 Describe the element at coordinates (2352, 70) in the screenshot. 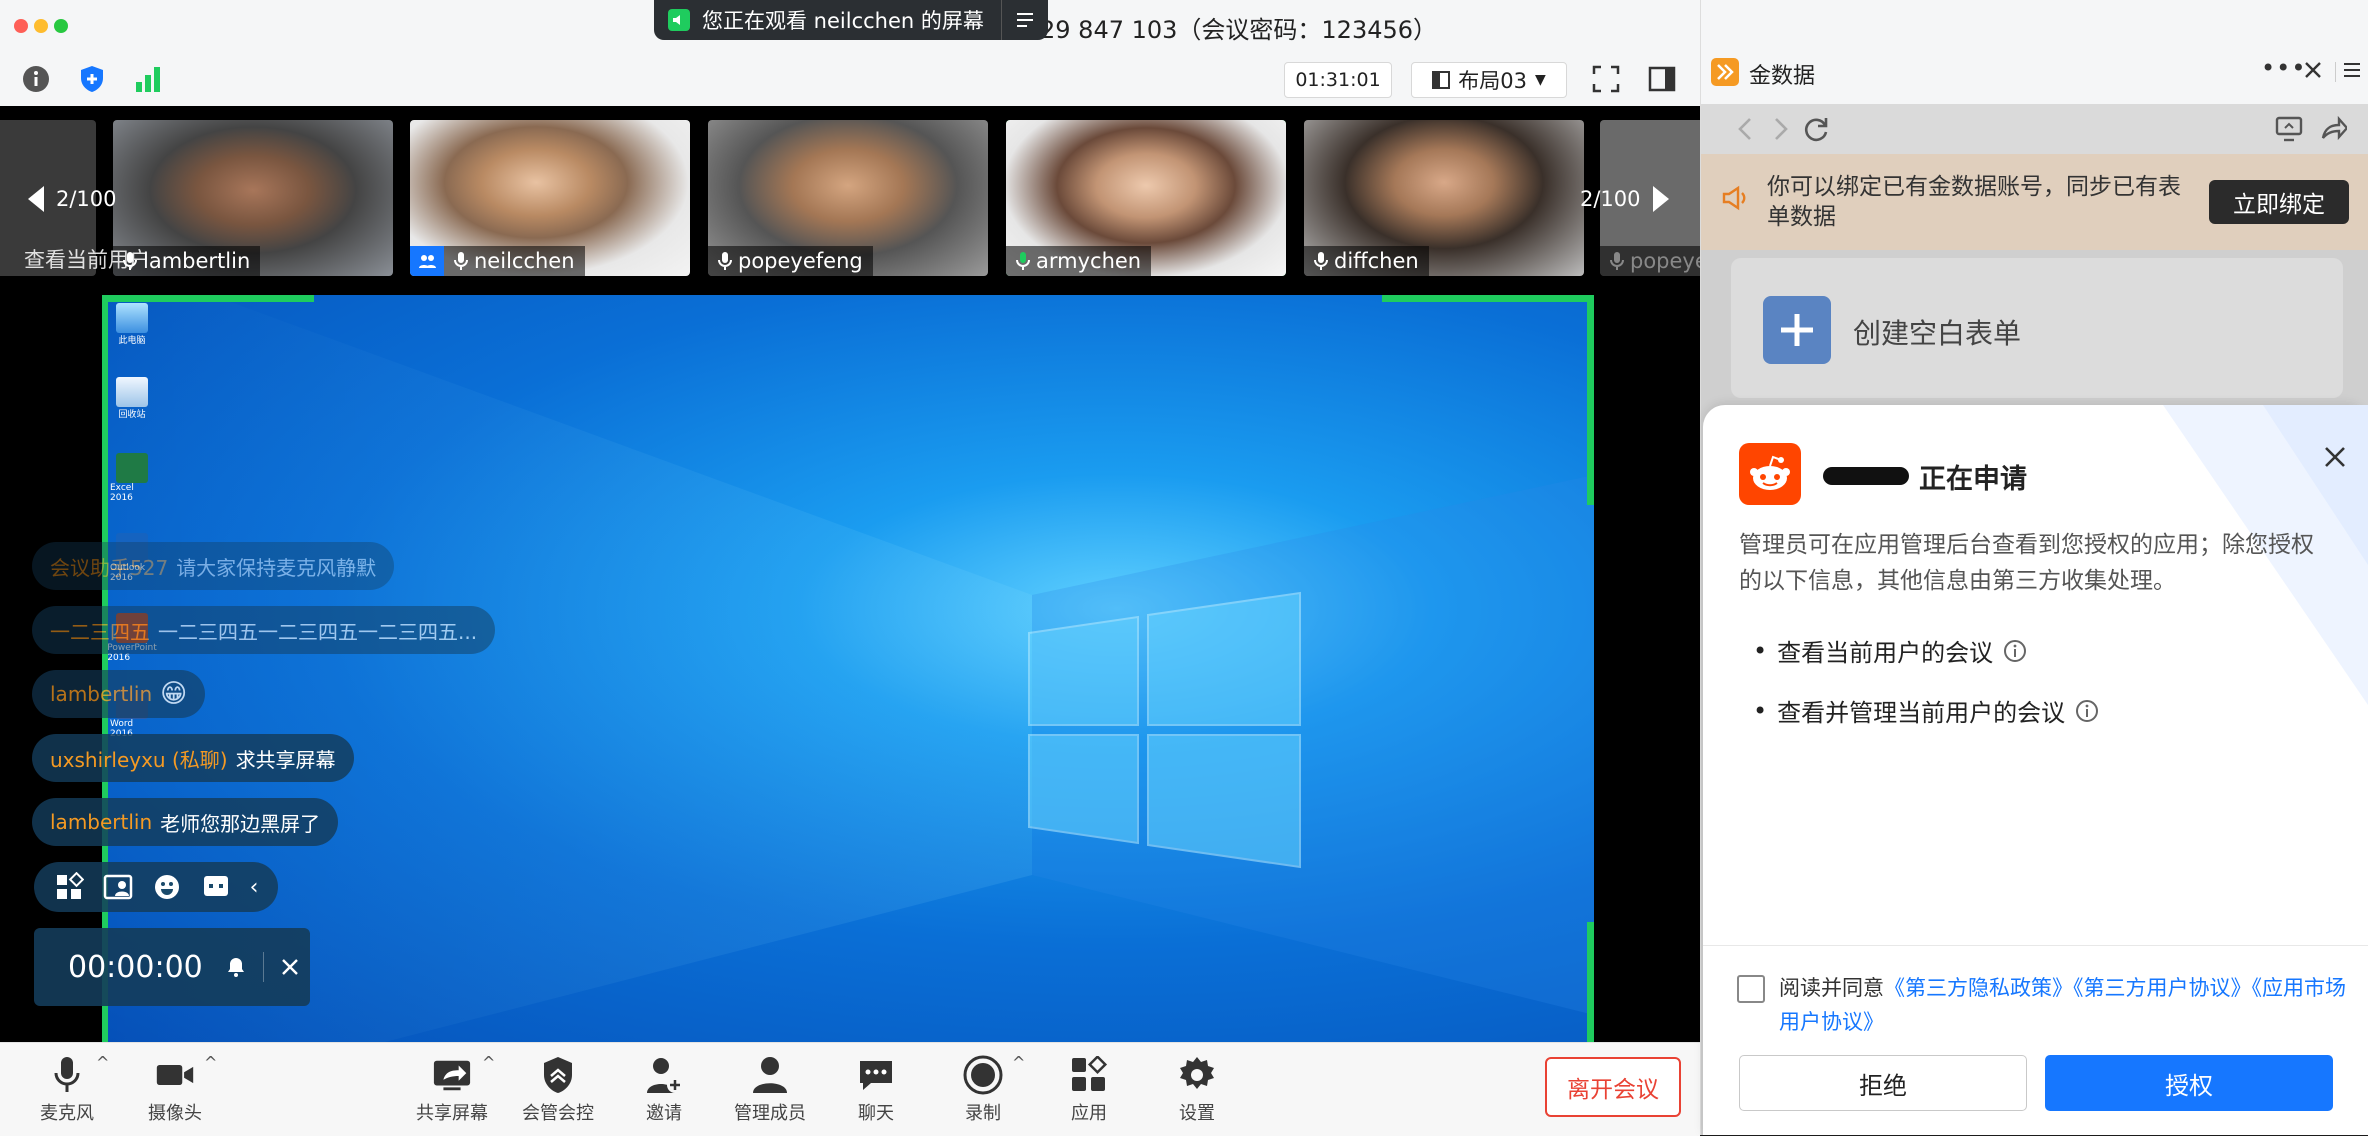

I see `hamburger-menu-icon` at that location.